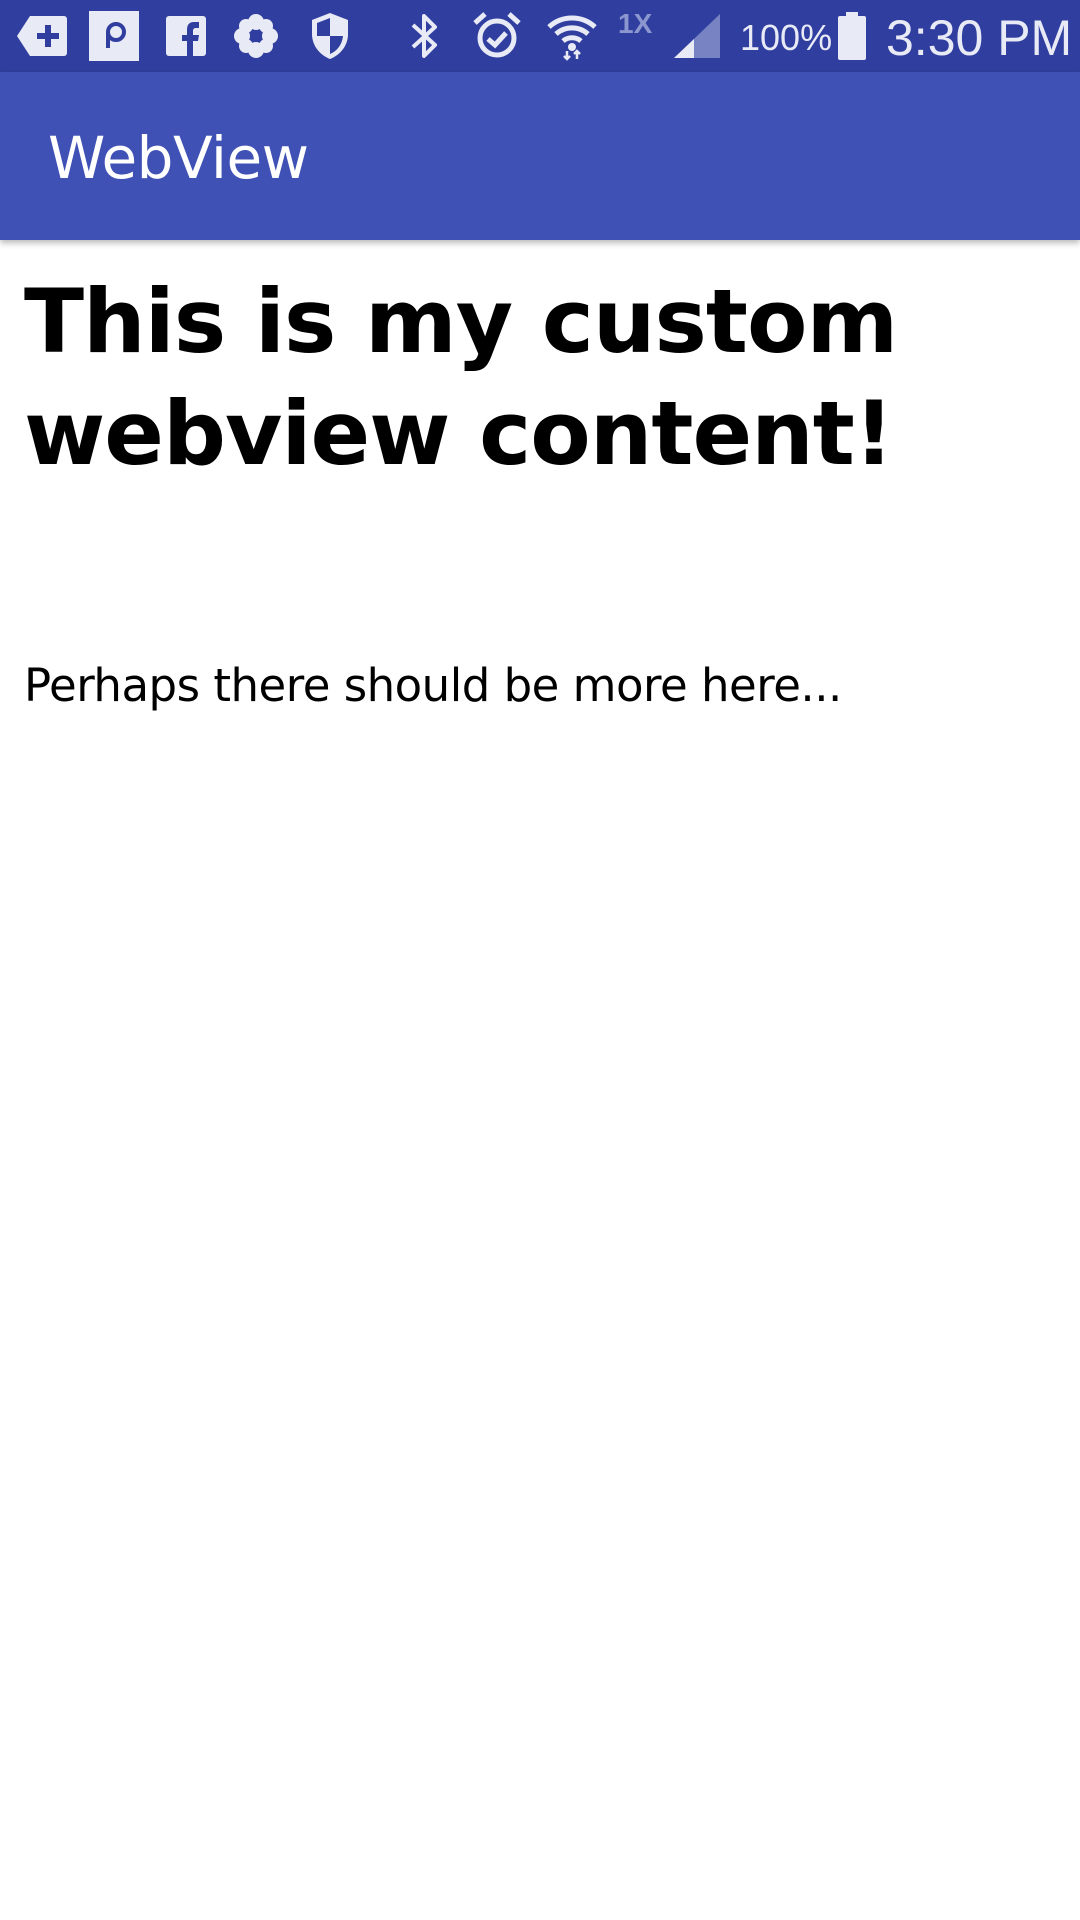 This screenshot has width=1080, height=1920. Describe the element at coordinates (697, 36) in the screenshot. I see `signal-icon` at that location.